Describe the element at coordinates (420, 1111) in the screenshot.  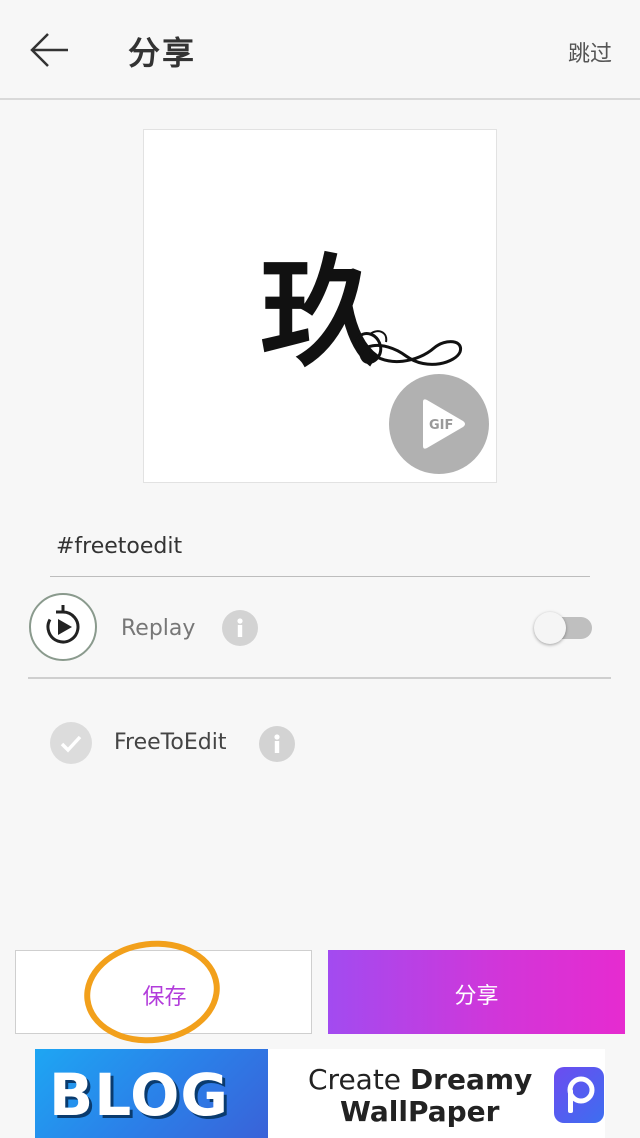
I see `ad-subheadline: WallPaper` at that location.